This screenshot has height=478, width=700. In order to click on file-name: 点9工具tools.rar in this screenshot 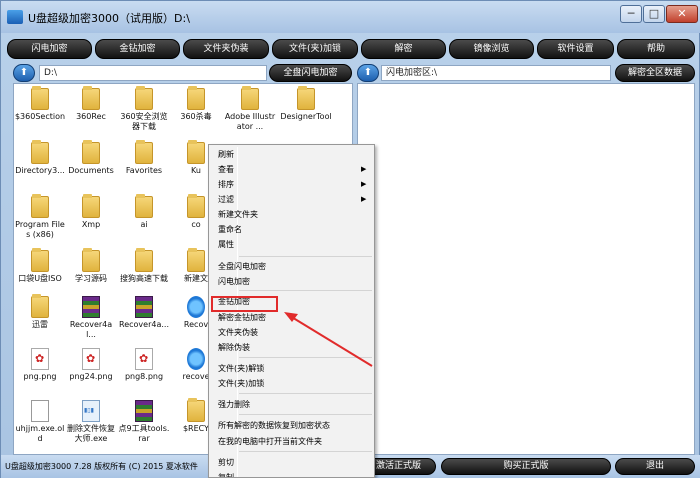, I will do `click(144, 433)`.